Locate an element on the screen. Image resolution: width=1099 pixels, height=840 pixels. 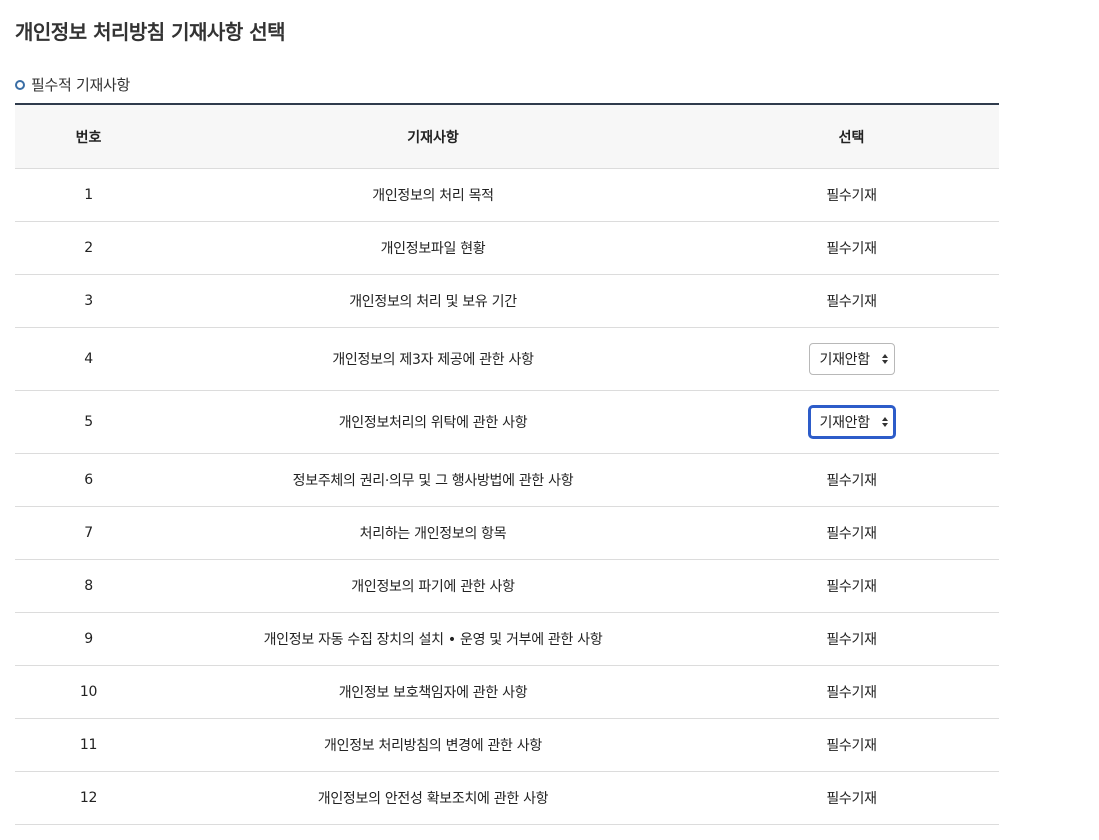
outsourcing-select: 기재안함 is located at coordinates (851, 422).